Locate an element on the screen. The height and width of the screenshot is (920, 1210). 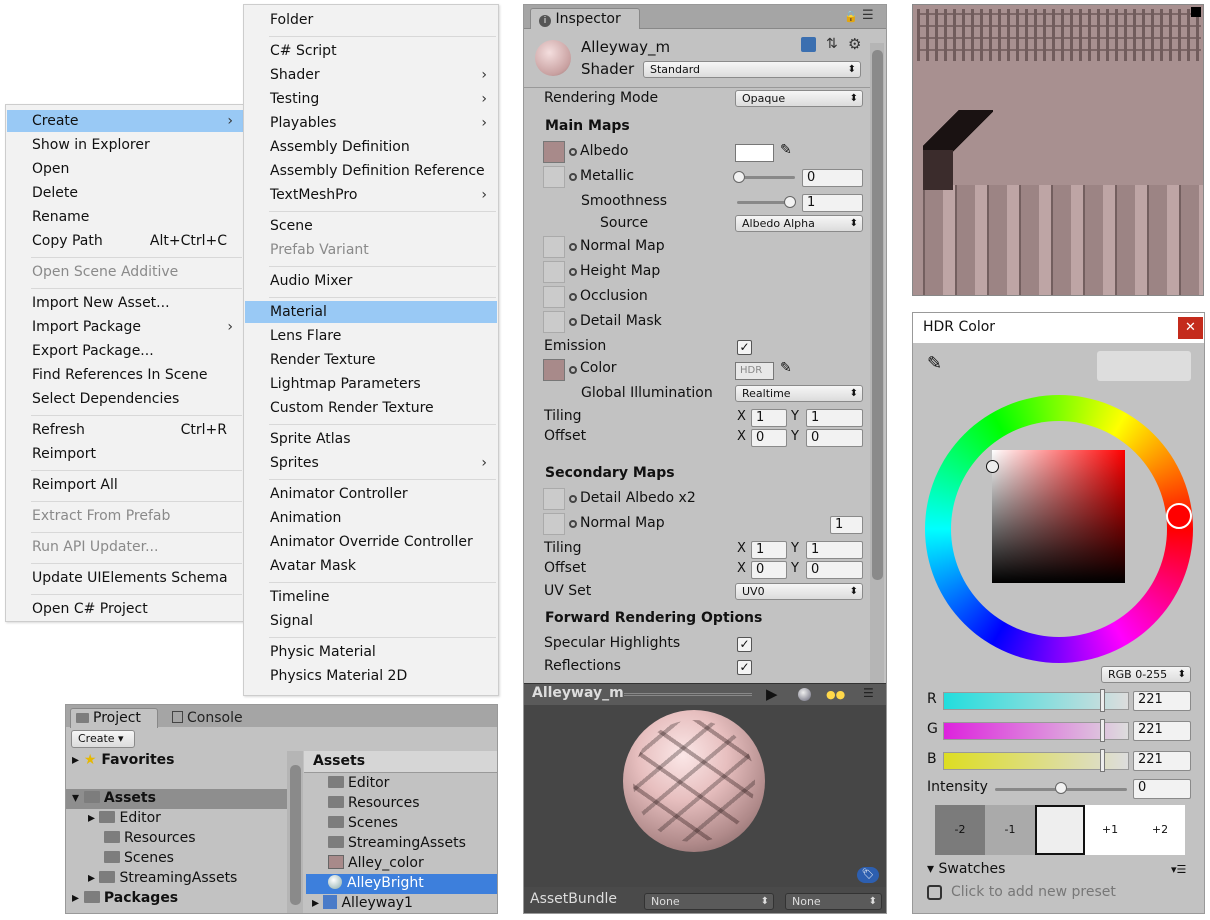
metallic-slider is located at coordinates (766, 177).